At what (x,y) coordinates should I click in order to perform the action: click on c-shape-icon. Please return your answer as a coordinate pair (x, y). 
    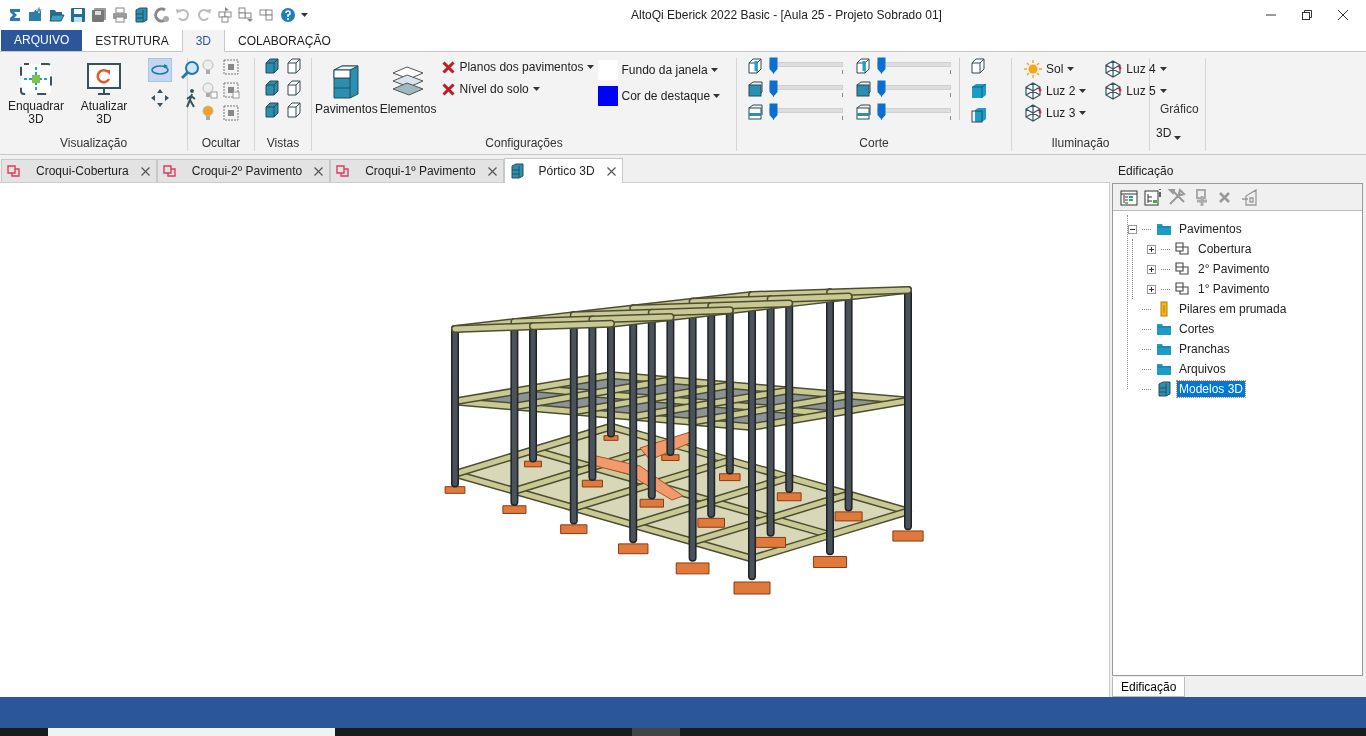
    Looking at the image, I should click on (162, 15).